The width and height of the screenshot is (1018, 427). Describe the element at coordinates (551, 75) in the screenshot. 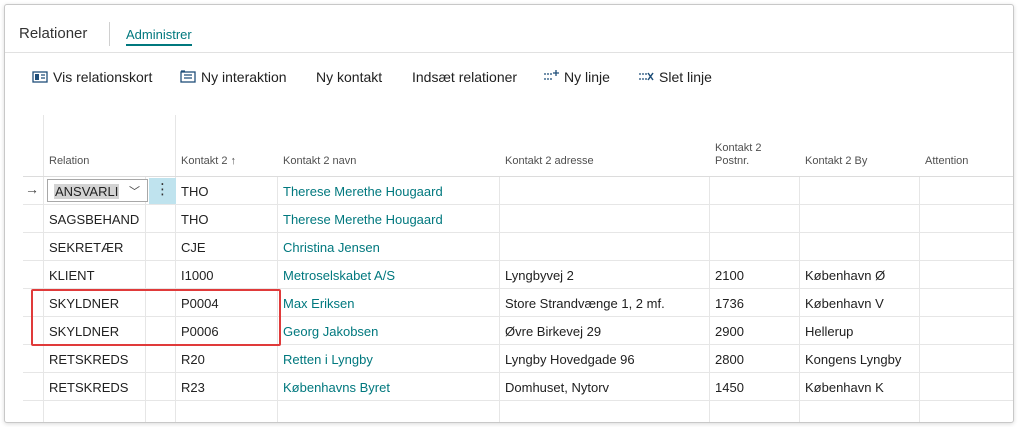

I see `new-line-icon` at that location.